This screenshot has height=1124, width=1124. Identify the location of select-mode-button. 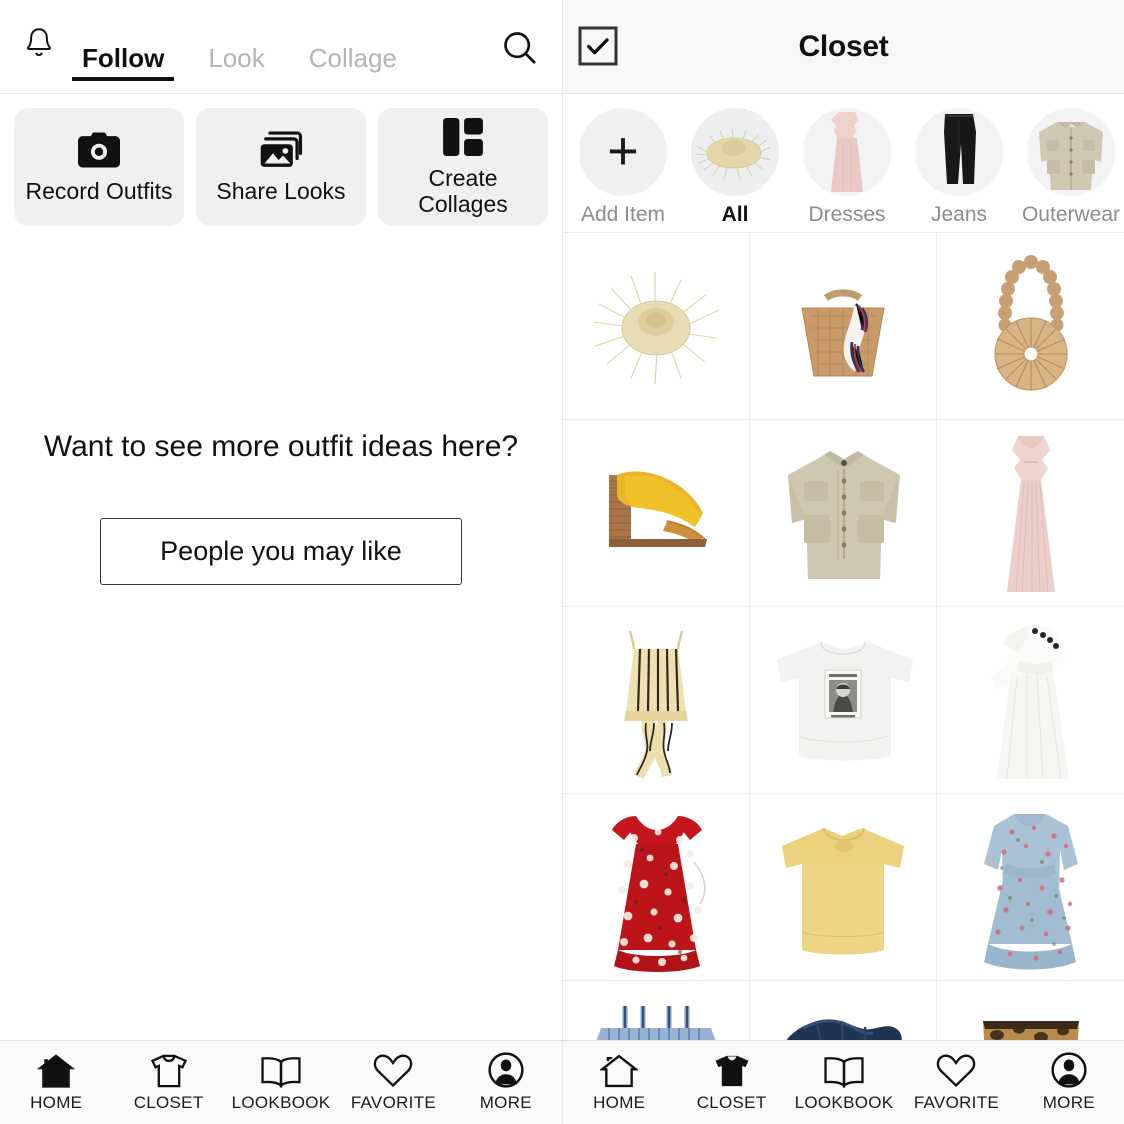
(598, 48).